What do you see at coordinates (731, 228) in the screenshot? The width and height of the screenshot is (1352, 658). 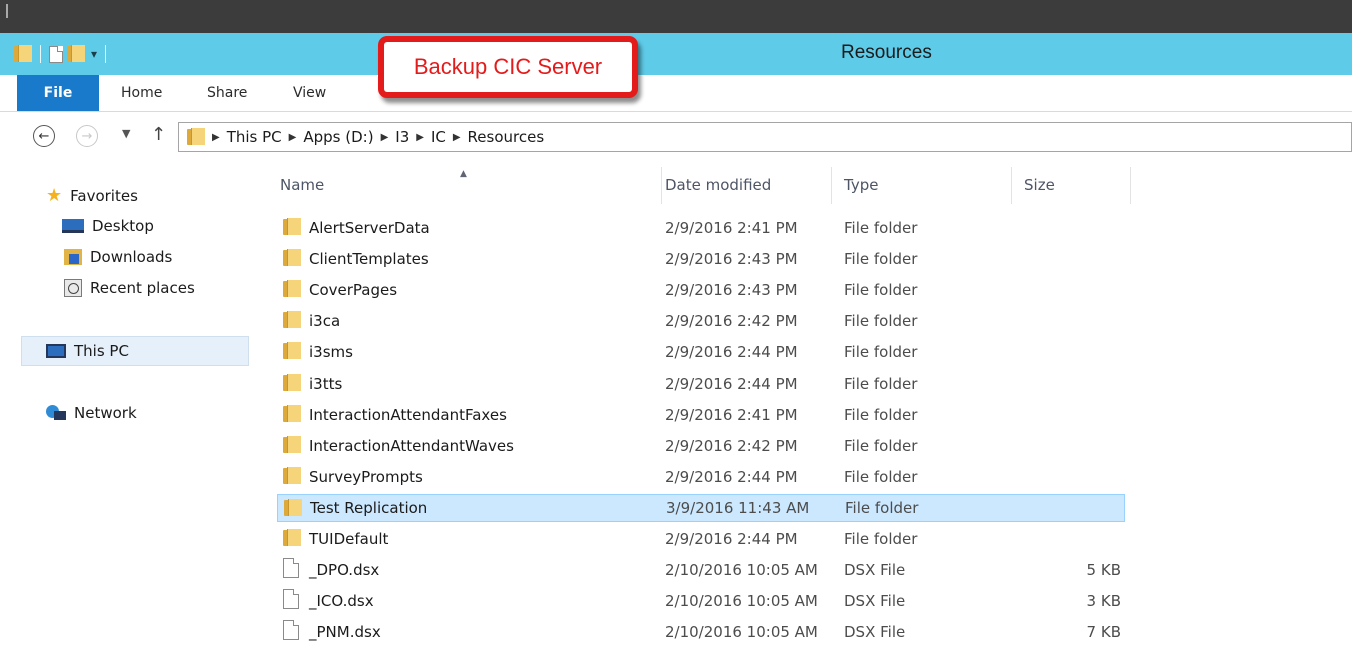 I see `file-date-modified: 2/9/2016 2:41 PM` at bounding box center [731, 228].